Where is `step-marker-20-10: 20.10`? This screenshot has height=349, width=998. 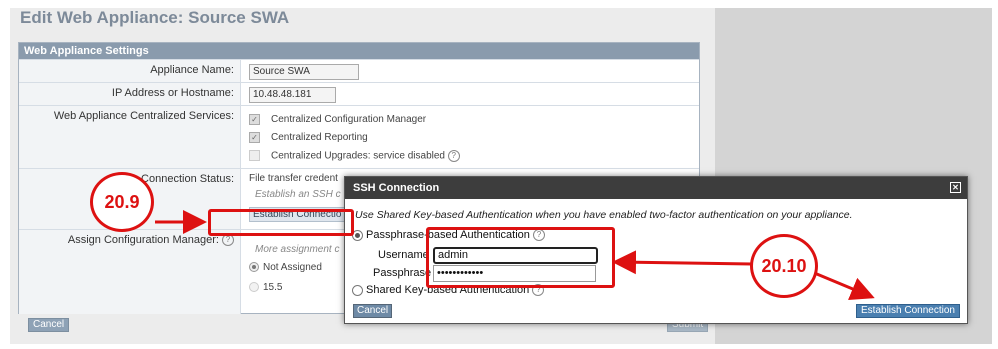
step-marker-20-10: 20.10 is located at coordinates (784, 266).